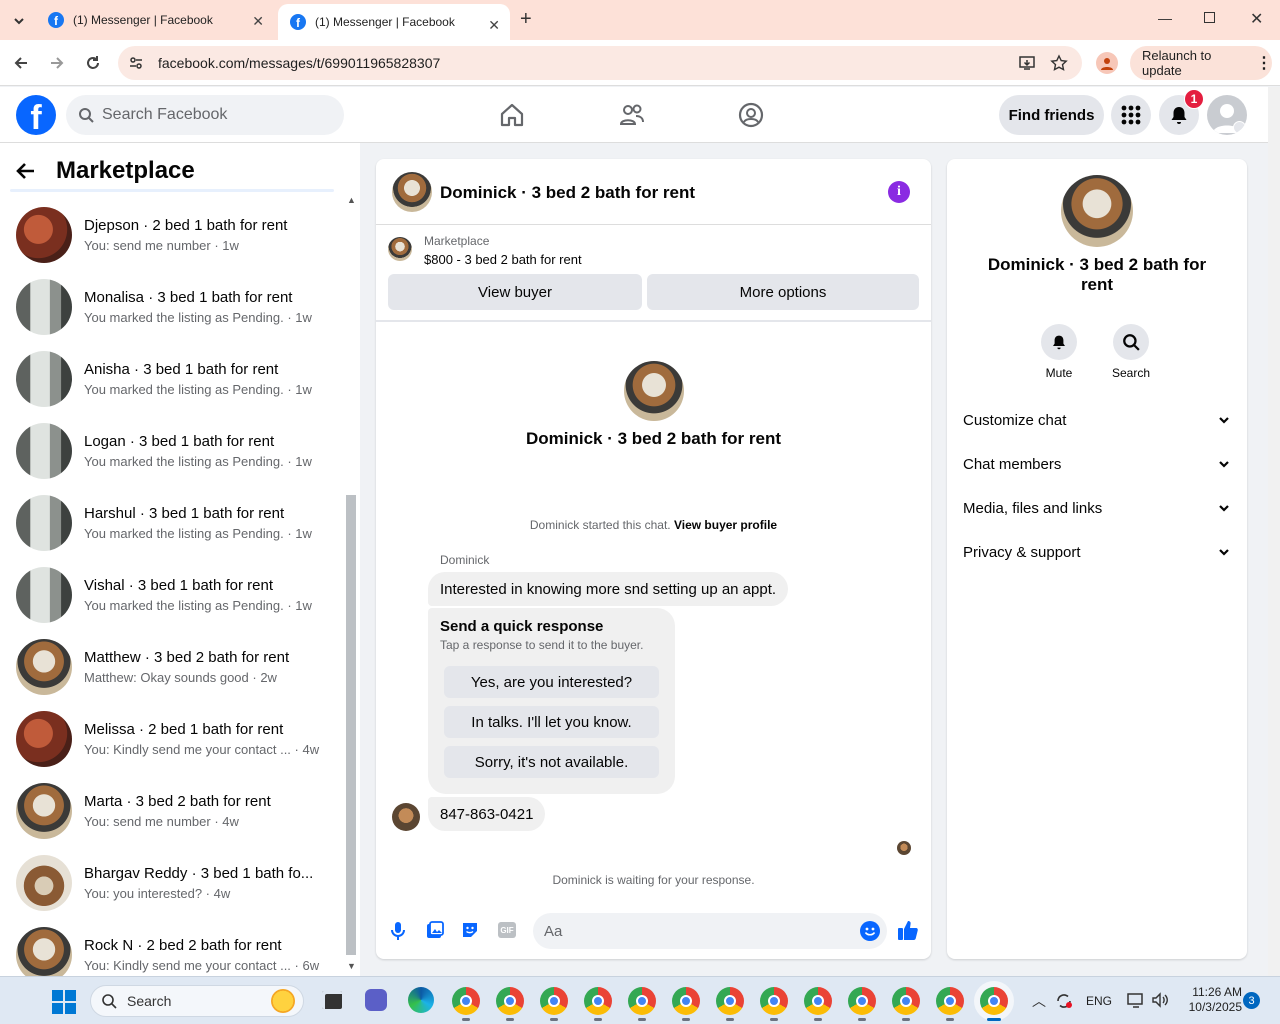 The height and width of the screenshot is (1024, 1280). I want to click on browser-tab-2-active: f (1) Messenger | Facebook ✕, so click(394, 22).